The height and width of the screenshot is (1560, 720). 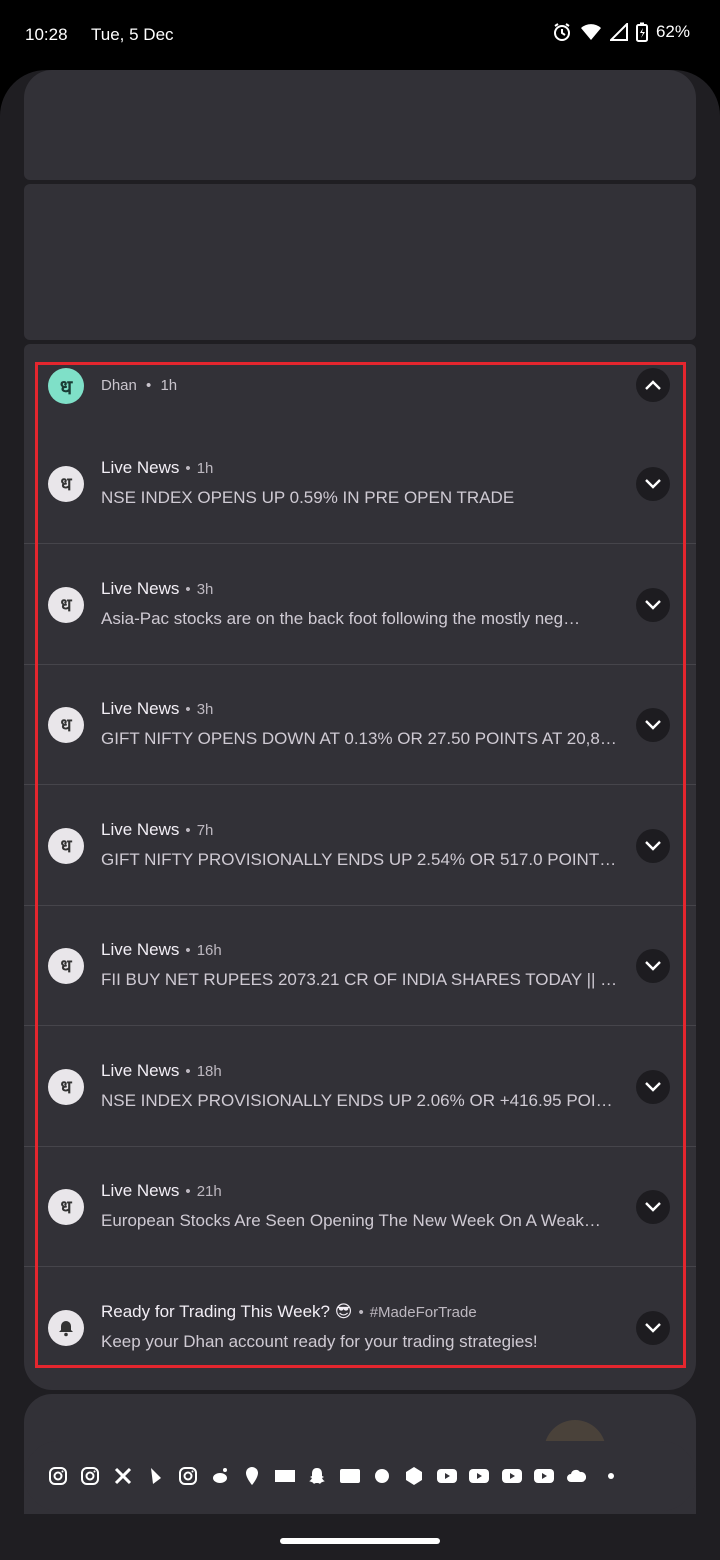 I want to click on group-header: ध Dhan • 1h, so click(x=360, y=384).